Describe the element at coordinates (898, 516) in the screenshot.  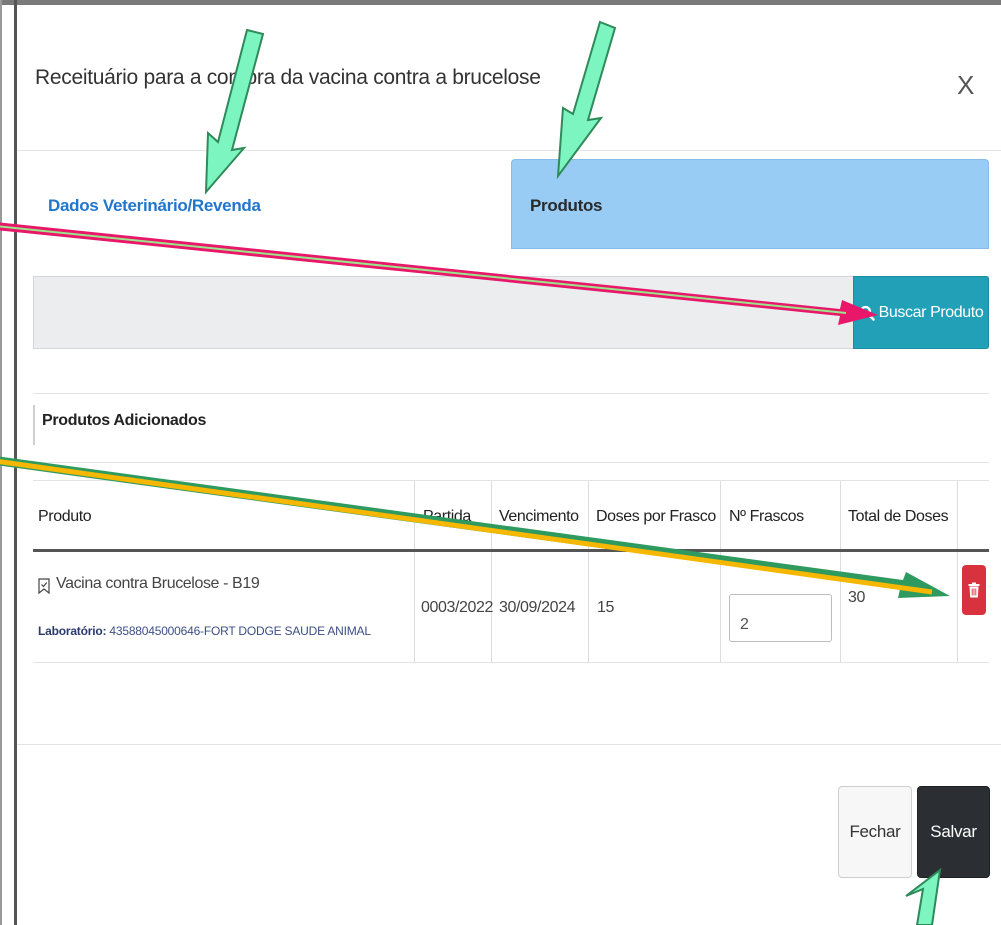
I see `header-total-doses: Total de Doses` at that location.